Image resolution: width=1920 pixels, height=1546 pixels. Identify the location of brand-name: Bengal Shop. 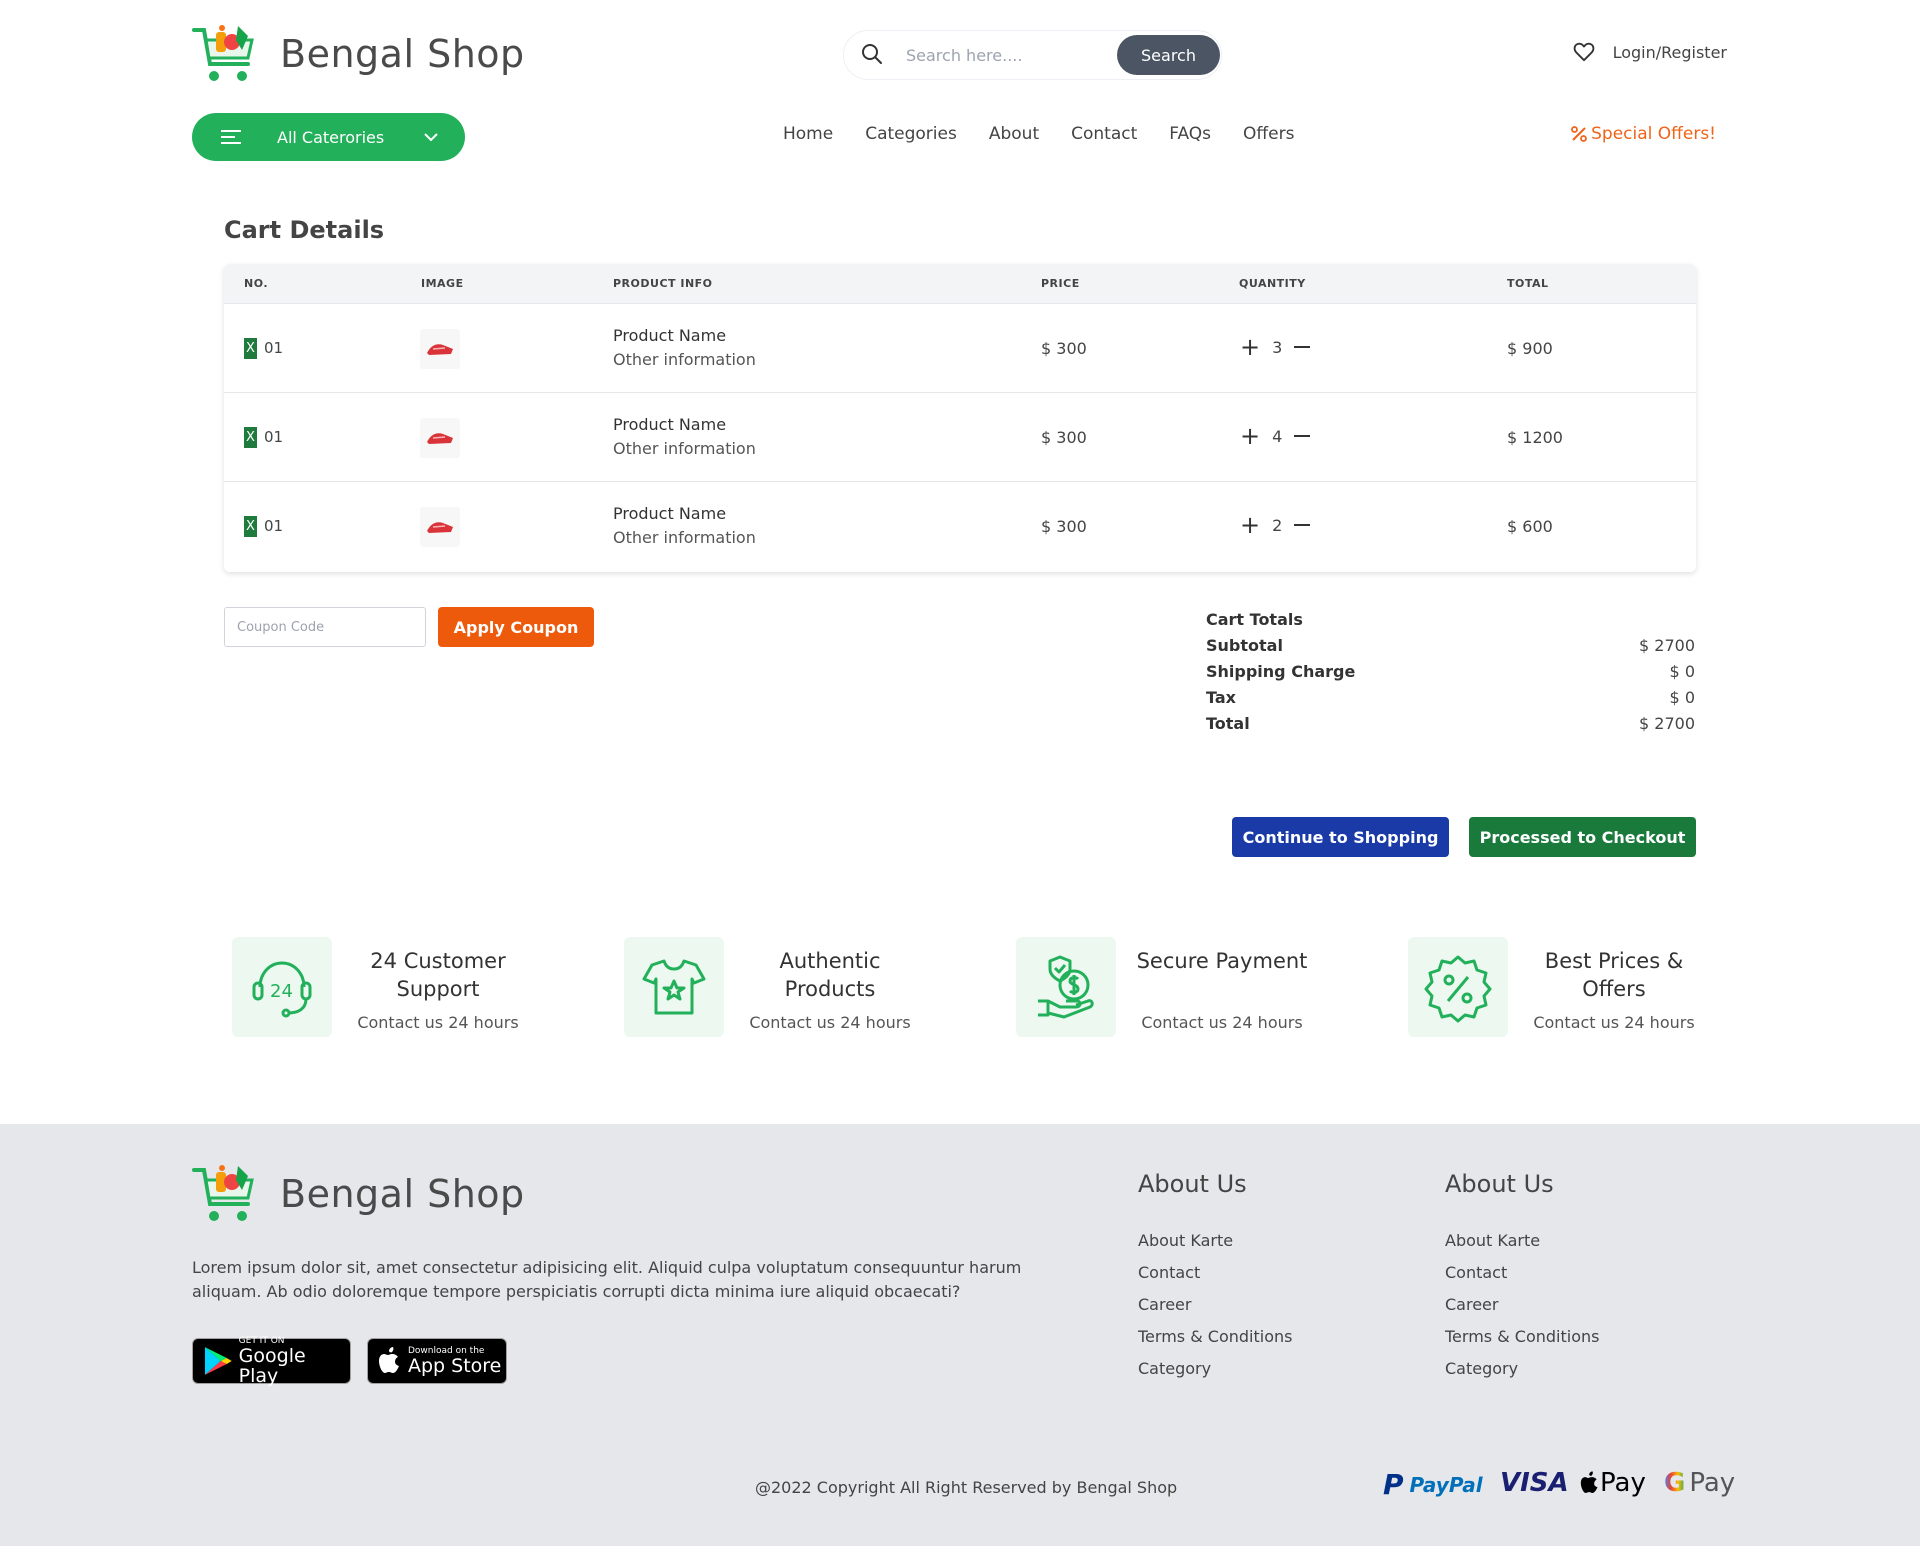
(402, 54).